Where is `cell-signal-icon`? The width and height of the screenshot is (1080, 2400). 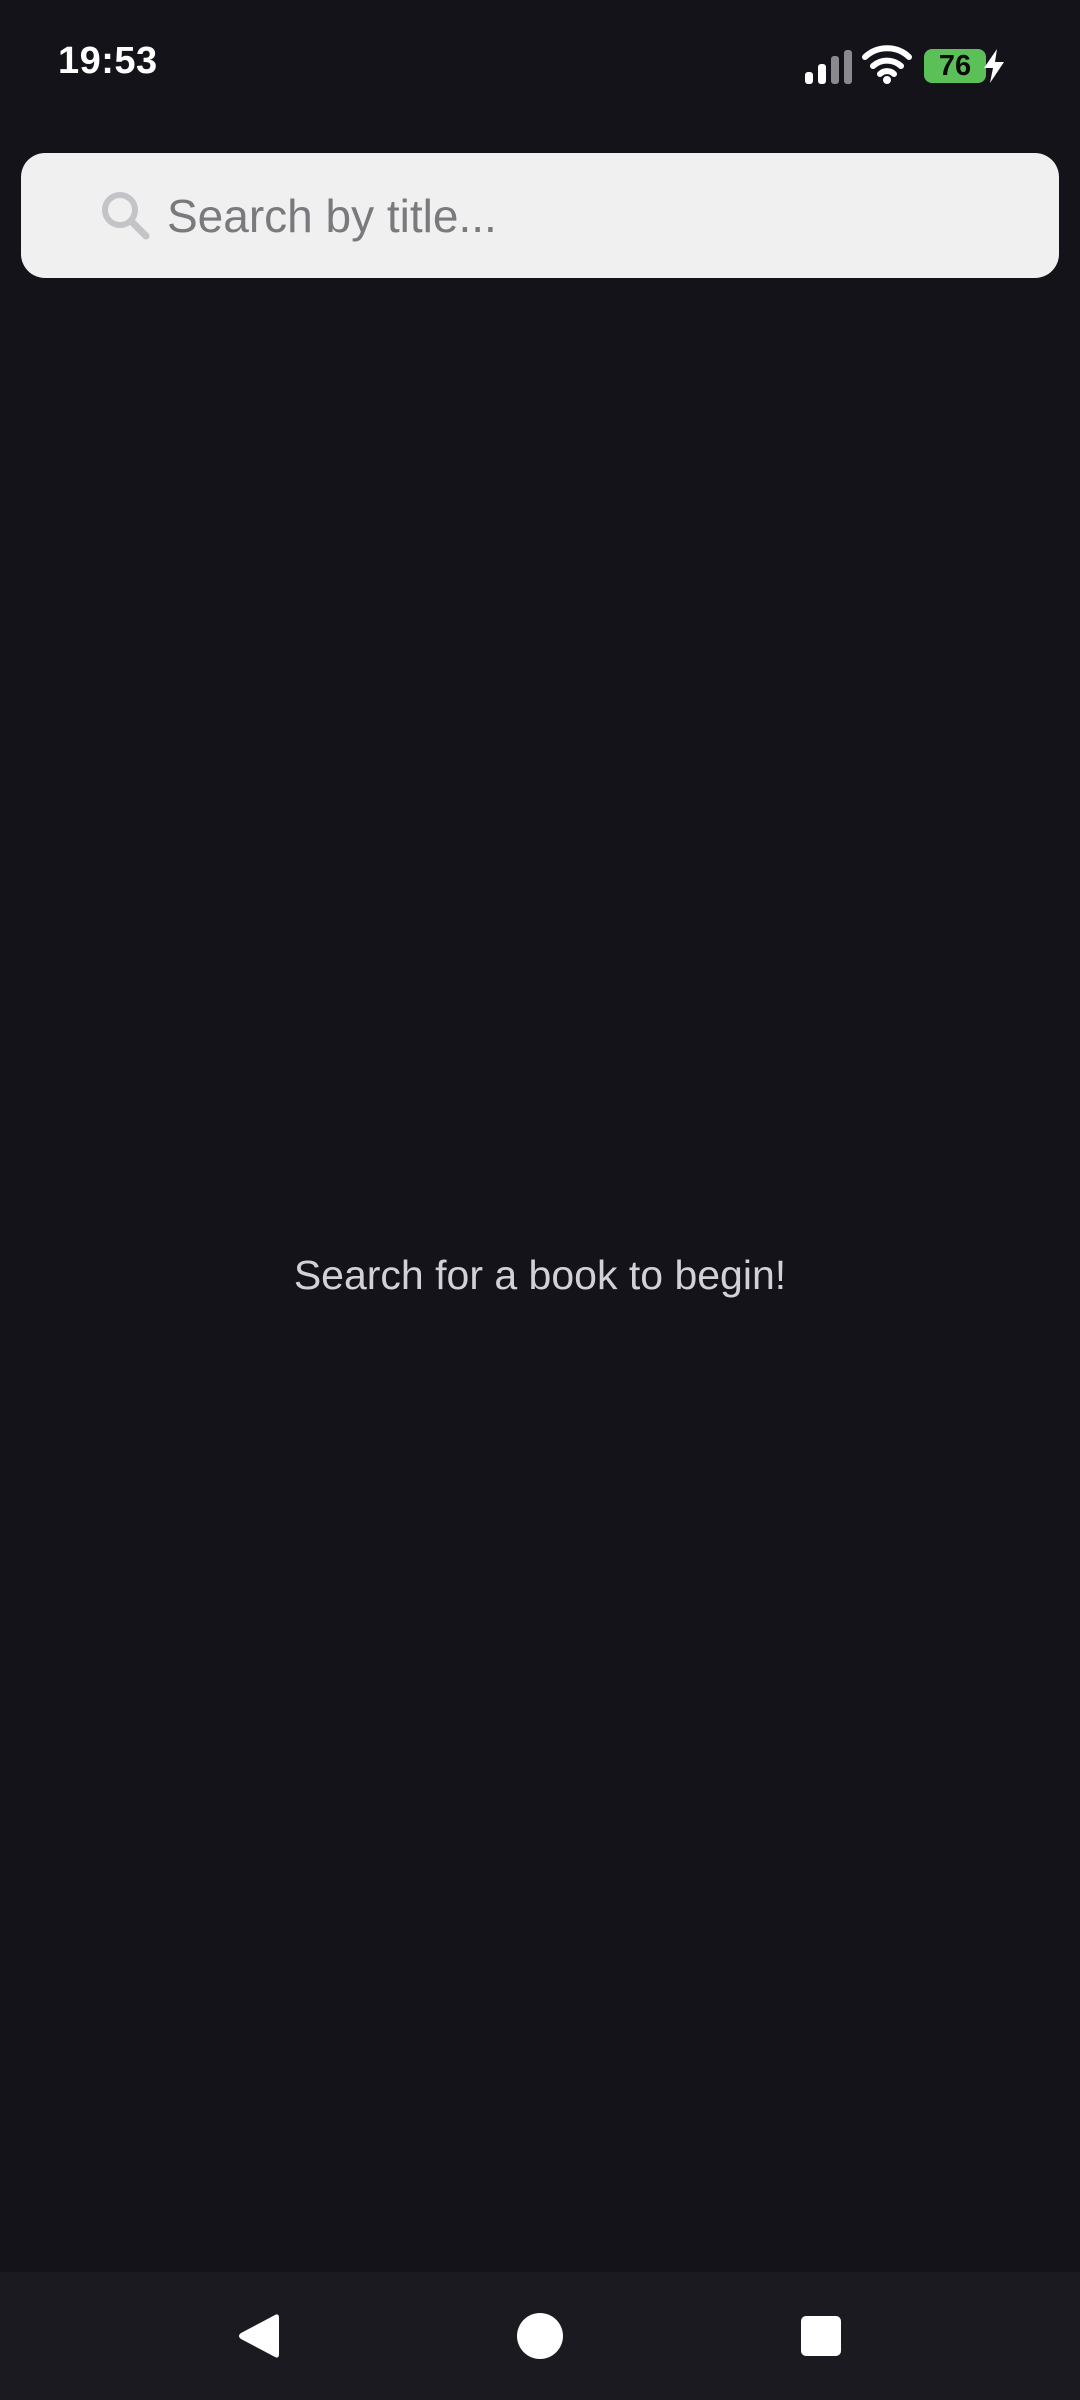
cell-signal-icon is located at coordinates (828, 67).